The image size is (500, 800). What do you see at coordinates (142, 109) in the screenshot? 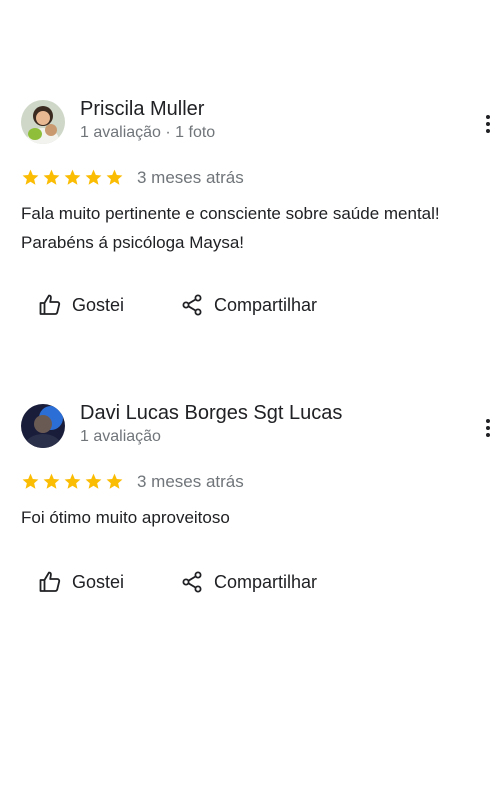
I see `reviewer-name: Priscila Muller` at bounding box center [142, 109].